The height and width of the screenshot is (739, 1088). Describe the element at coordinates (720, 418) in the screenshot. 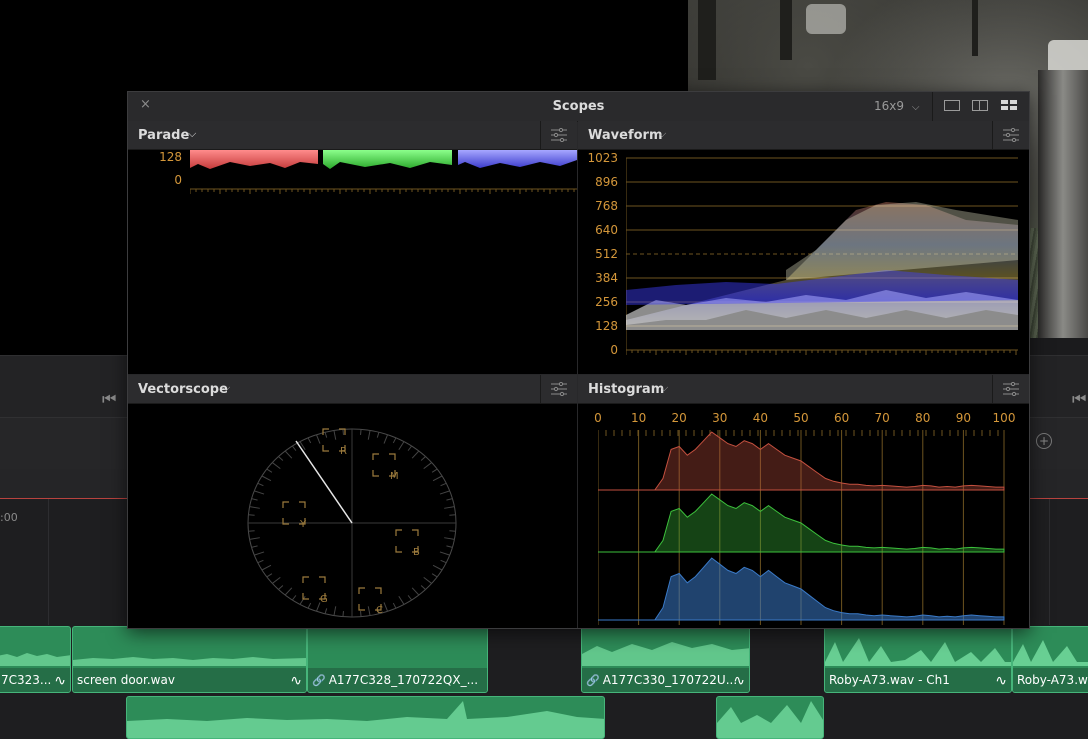

I see `x-label: 30` at that location.